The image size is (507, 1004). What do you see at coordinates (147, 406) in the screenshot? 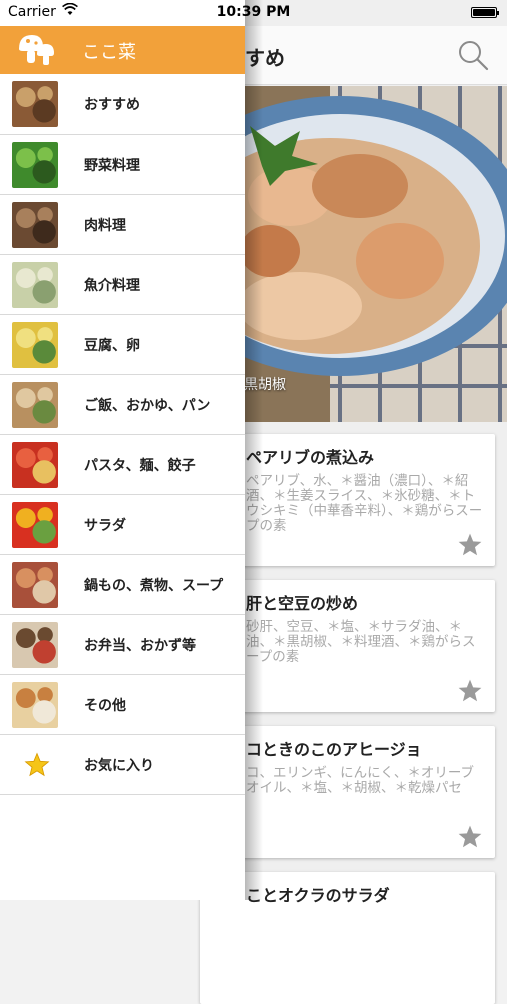
I see `menu-item-label: ご飯、おかゆ、パン` at bounding box center [147, 406].